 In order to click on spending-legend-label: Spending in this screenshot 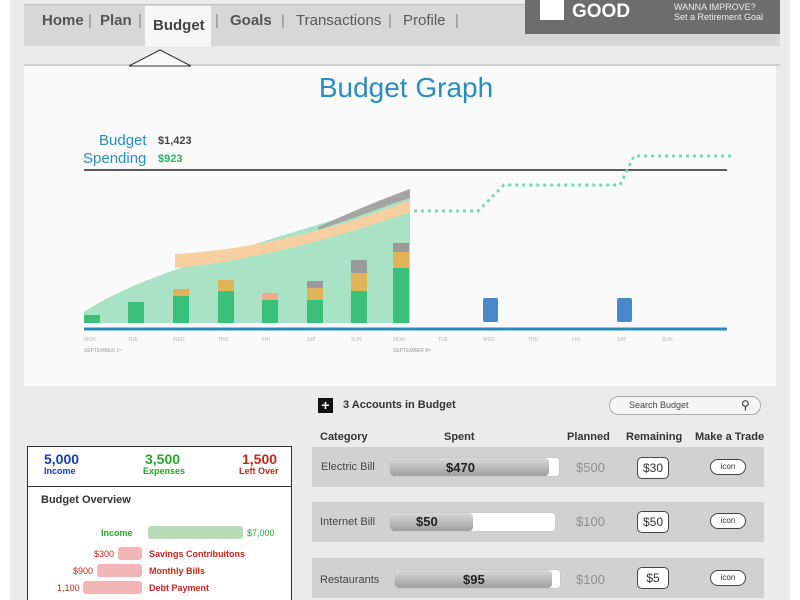, I will do `click(115, 158)`.